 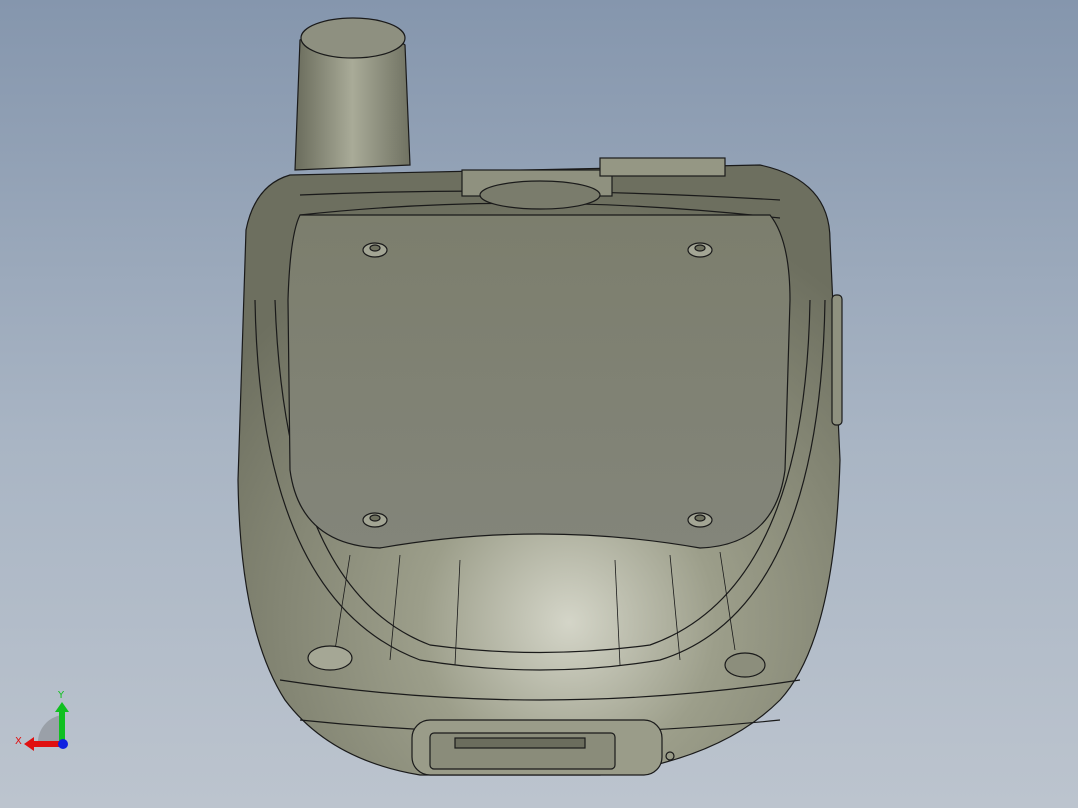 What do you see at coordinates (42, 720) in the screenshot?
I see `axis-triad: Y X` at bounding box center [42, 720].